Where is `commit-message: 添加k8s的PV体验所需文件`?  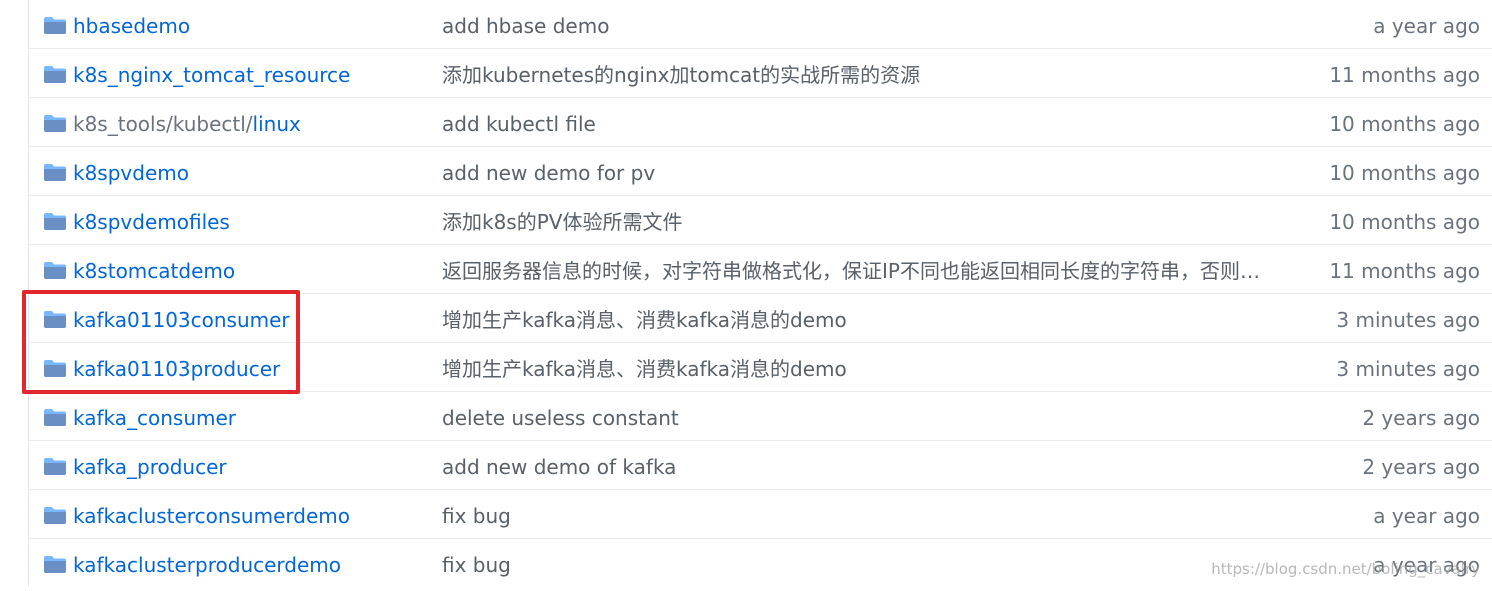
commit-message: 添加k8s的PV体验所需文件 is located at coordinates (872, 222).